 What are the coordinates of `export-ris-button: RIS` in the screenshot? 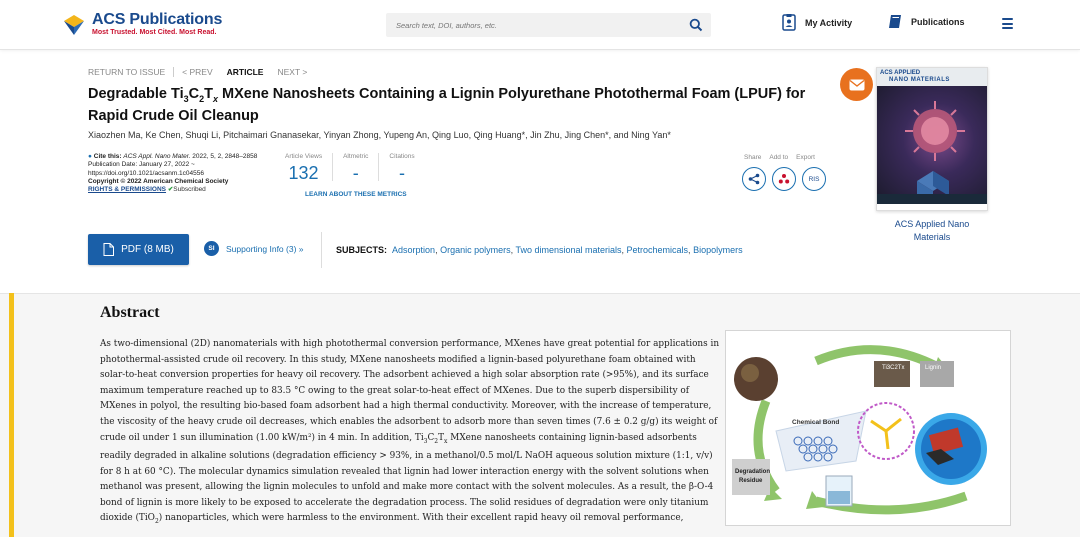 It's located at (814, 179).